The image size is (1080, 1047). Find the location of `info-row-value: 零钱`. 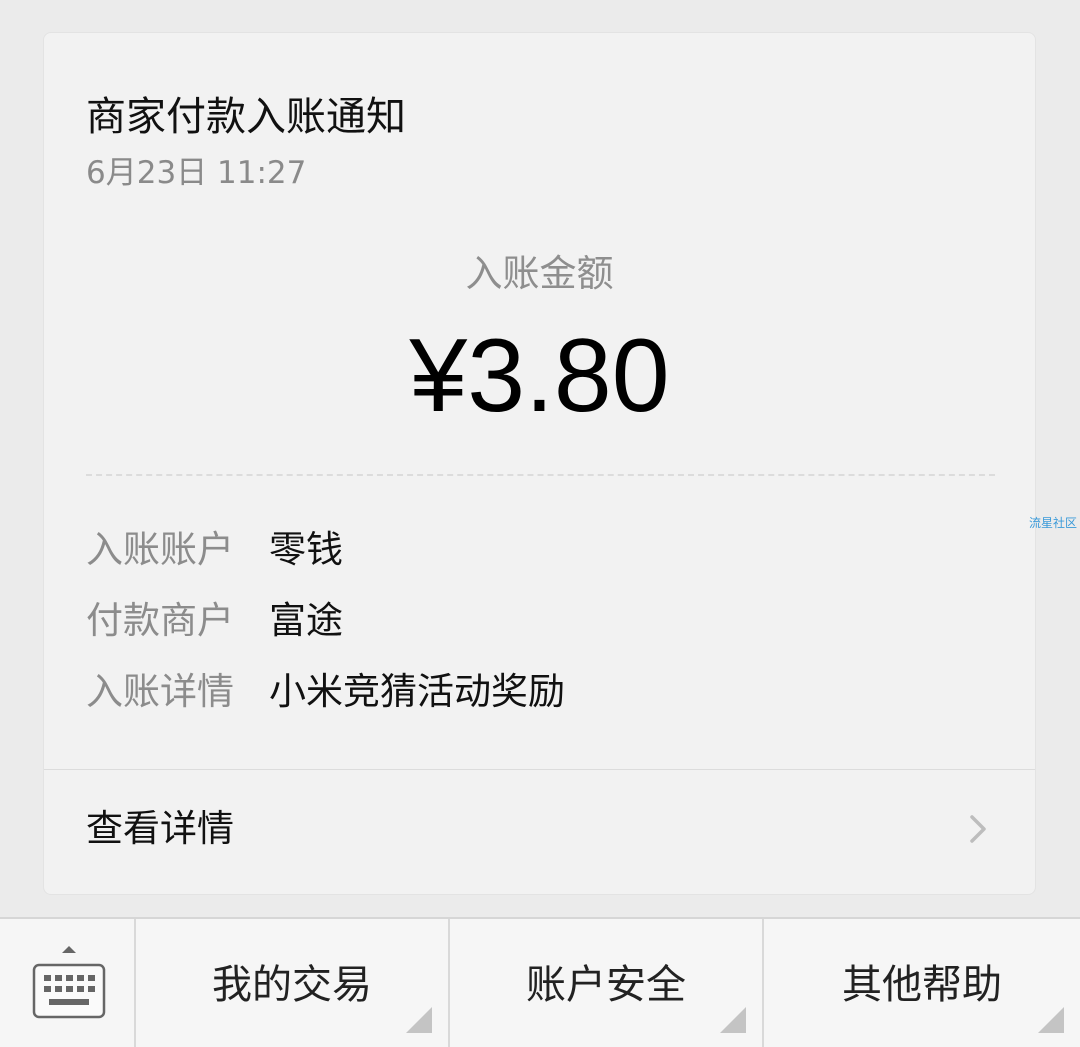

info-row-value: 零钱 is located at coordinates (306, 549).